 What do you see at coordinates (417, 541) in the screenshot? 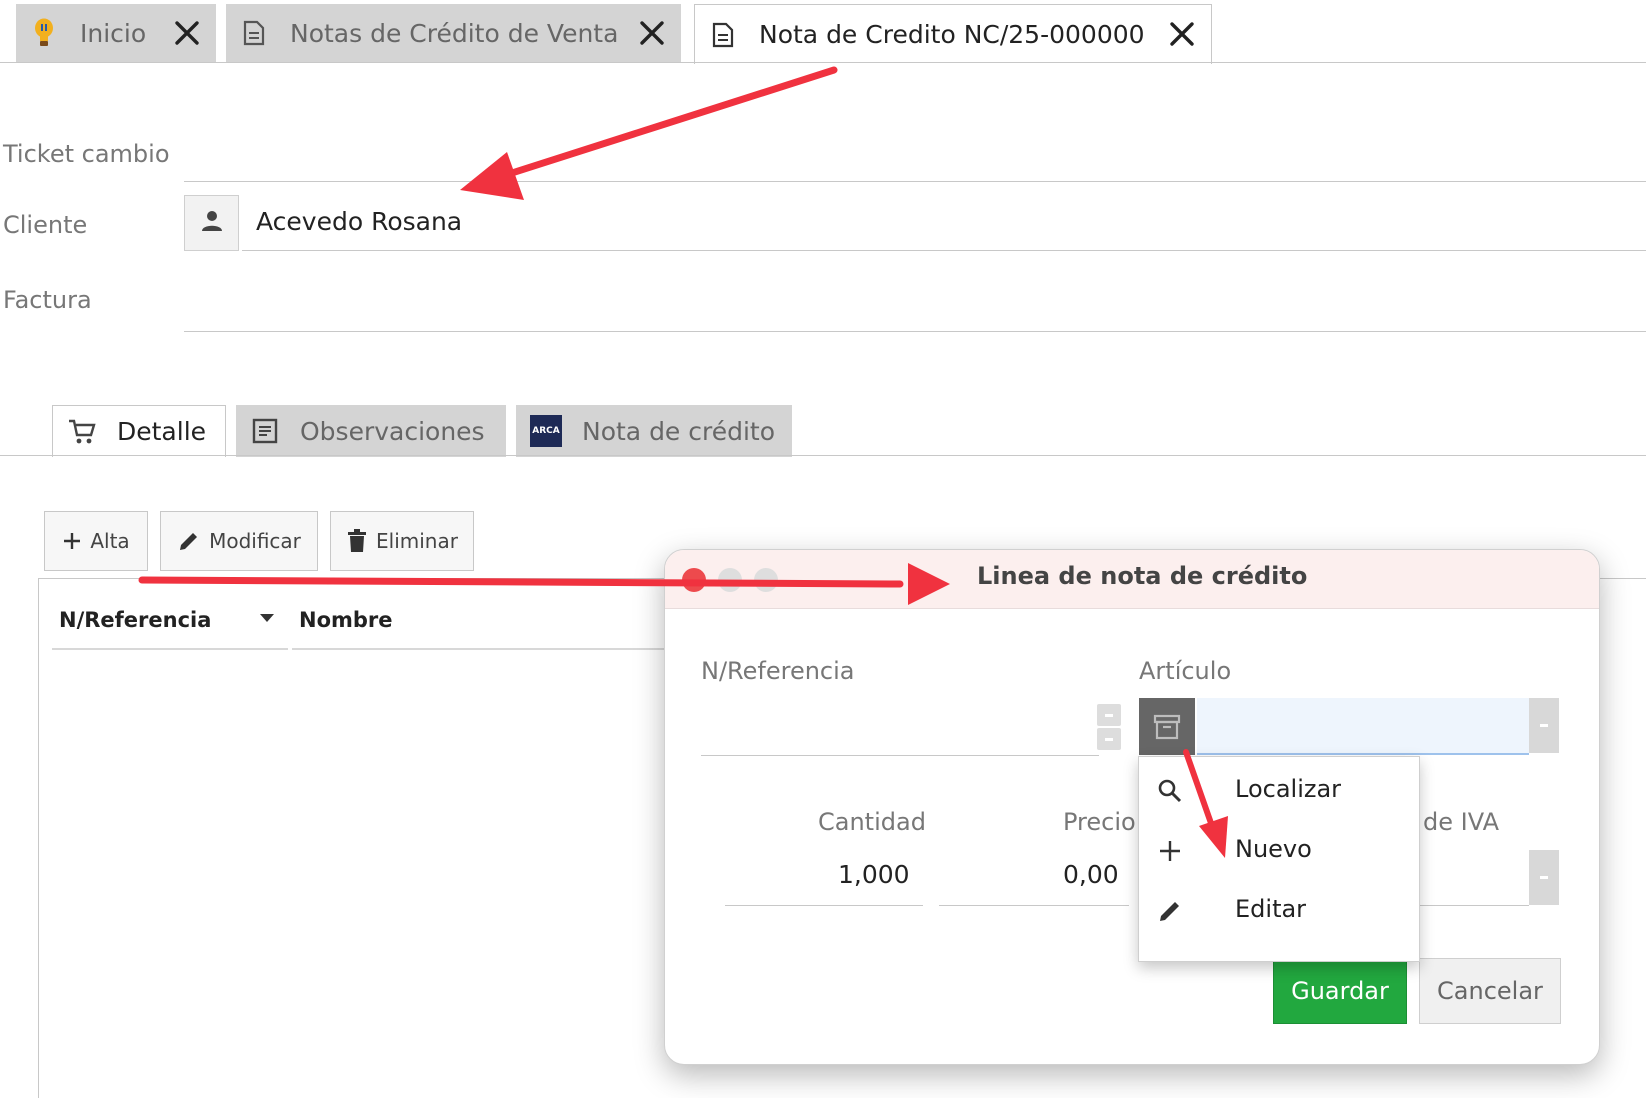
I see `eliminar-label: Eliminar` at bounding box center [417, 541].